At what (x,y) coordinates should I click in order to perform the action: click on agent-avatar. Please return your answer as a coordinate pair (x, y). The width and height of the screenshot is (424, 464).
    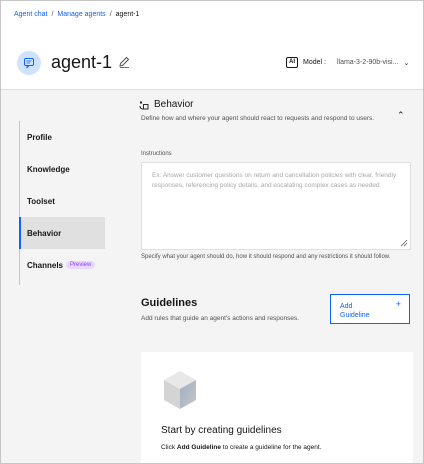
    Looking at the image, I should click on (29, 63).